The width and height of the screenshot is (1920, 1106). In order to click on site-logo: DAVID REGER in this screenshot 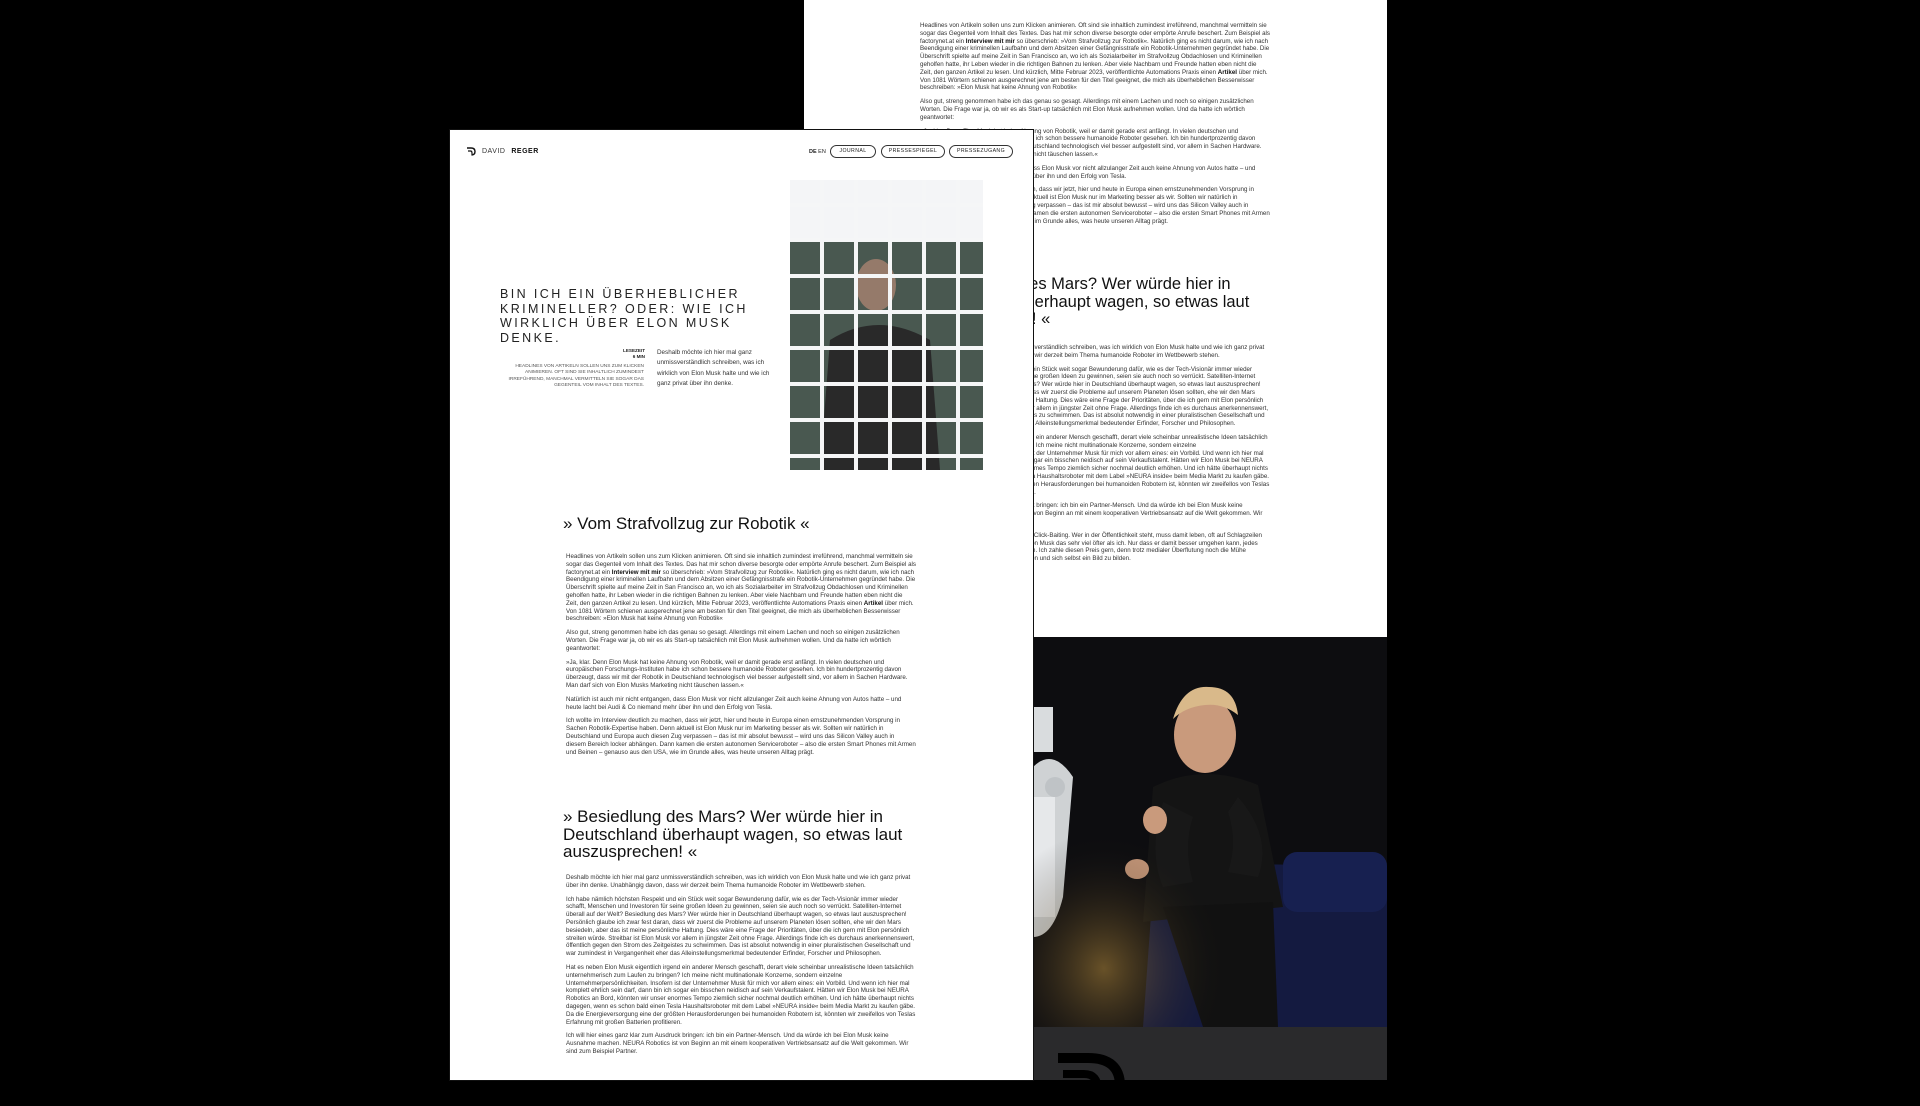, I will do `click(502, 151)`.